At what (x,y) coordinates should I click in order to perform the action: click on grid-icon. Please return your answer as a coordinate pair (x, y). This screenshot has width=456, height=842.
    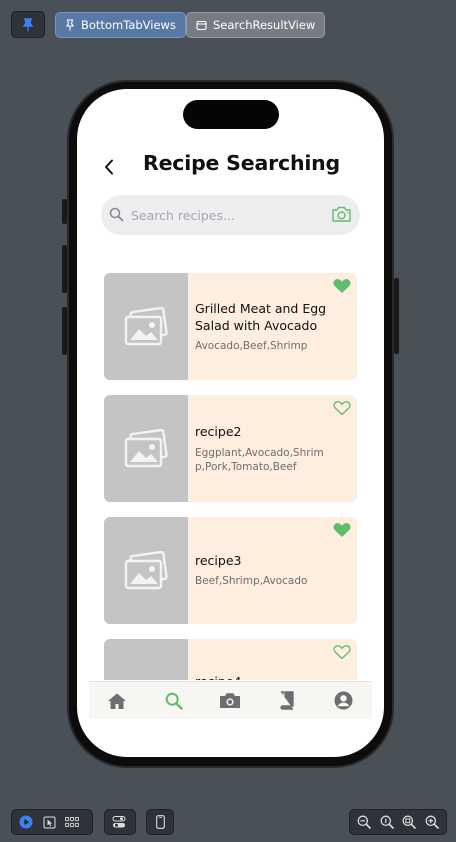
    Looking at the image, I should click on (72, 822).